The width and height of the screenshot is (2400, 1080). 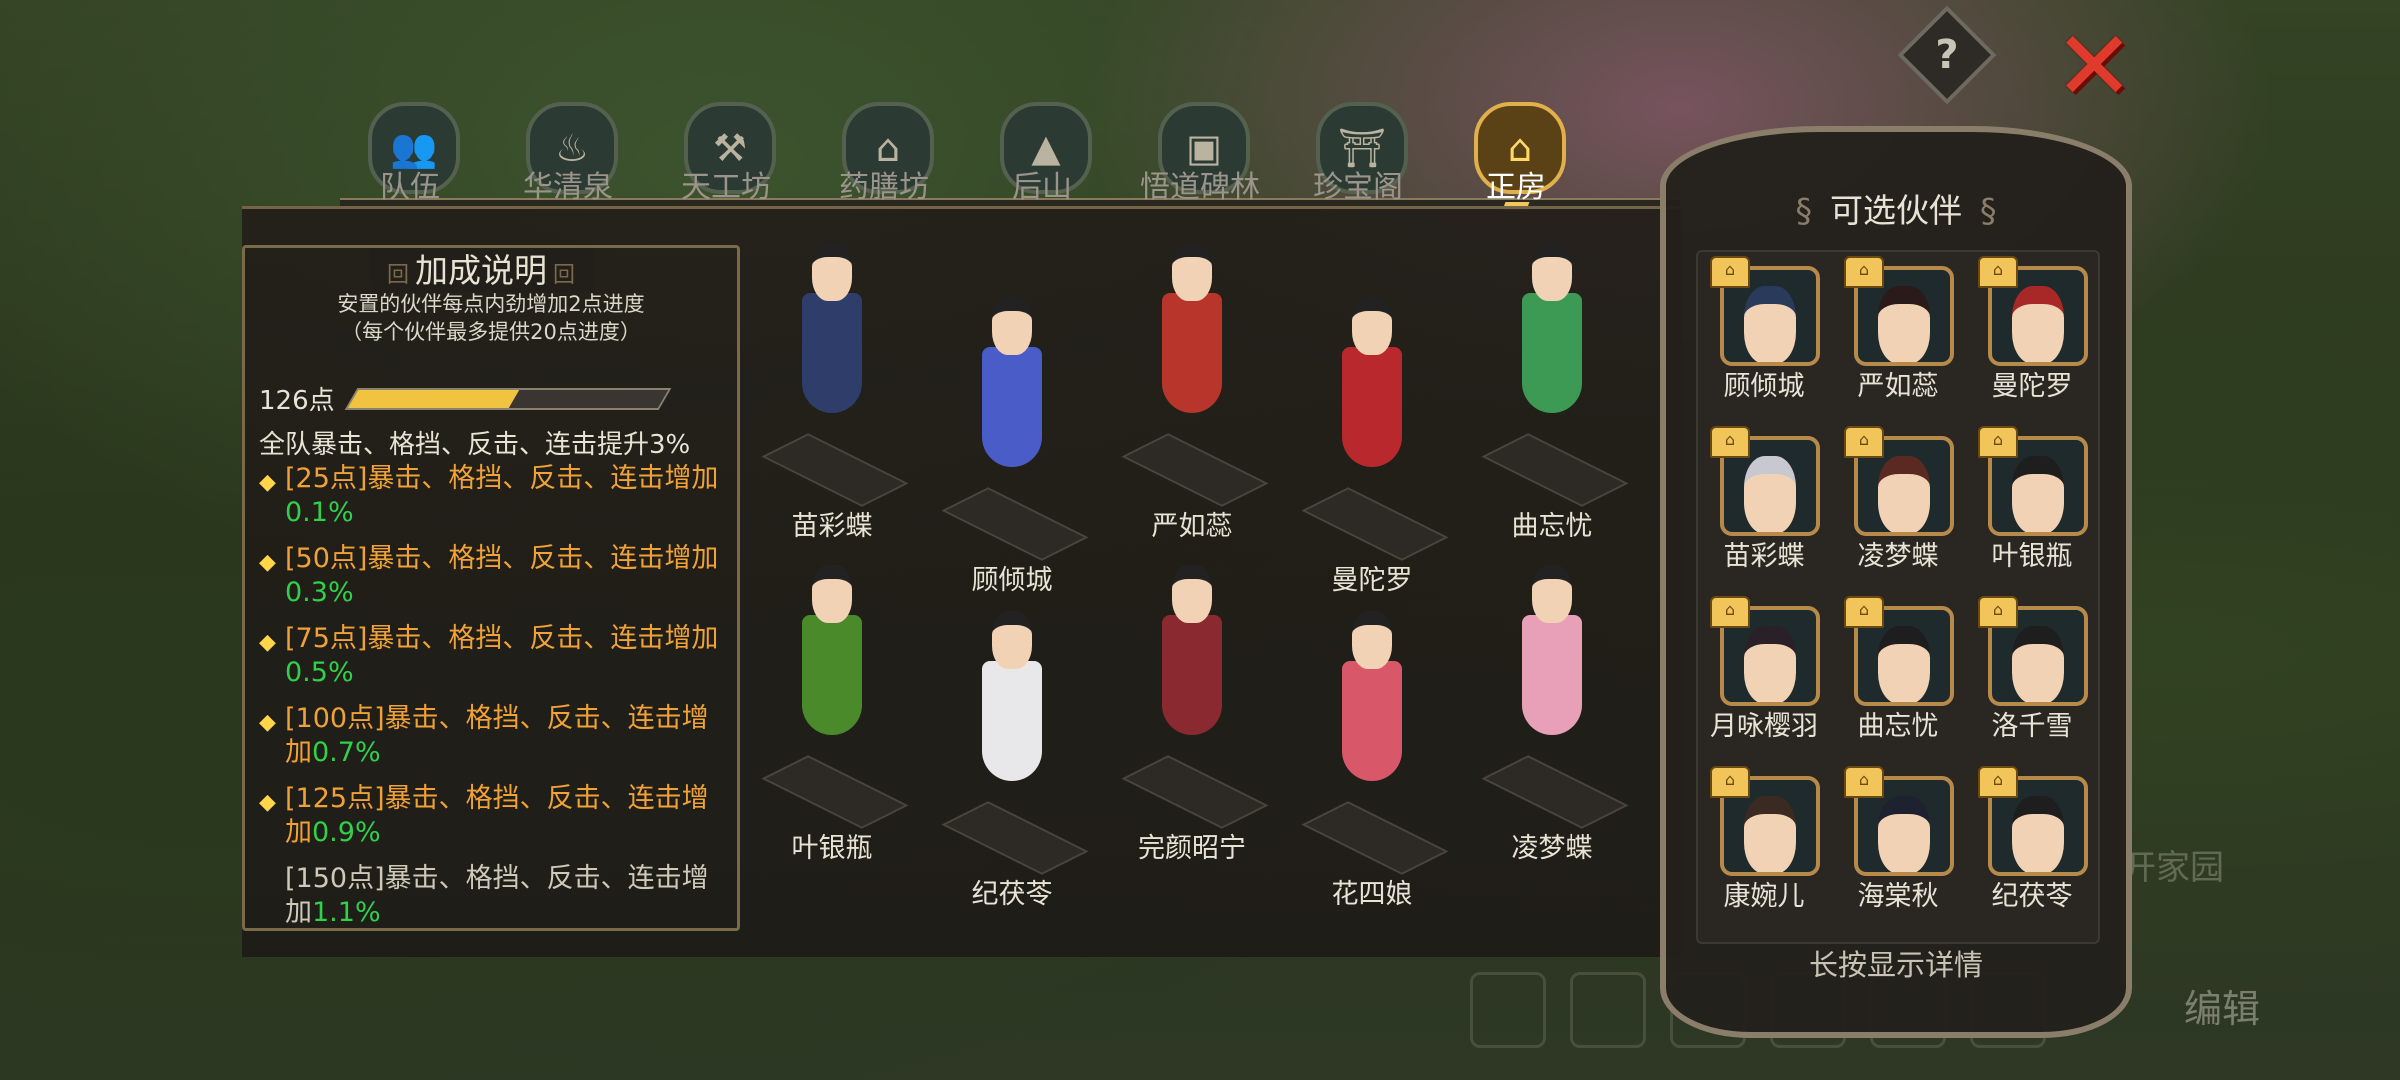 I want to click on partner-card: ⌂ 凌梦蝶, so click(x=1898, y=502).